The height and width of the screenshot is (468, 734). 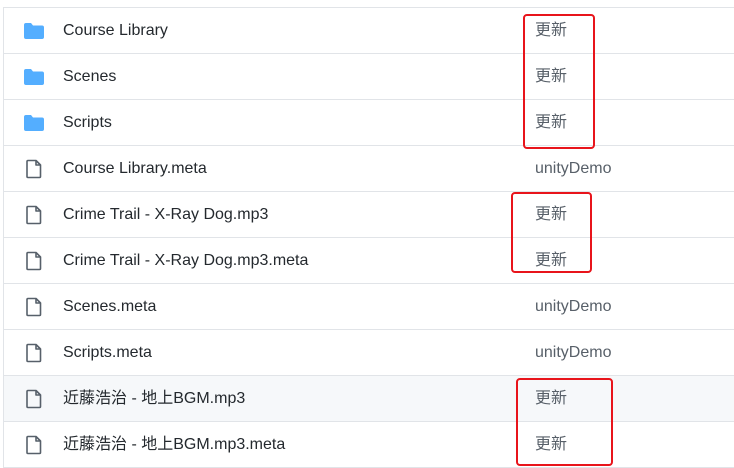 What do you see at coordinates (369, 77) in the screenshot?
I see `file-row-scenes: Scenes 更新` at bounding box center [369, 77].